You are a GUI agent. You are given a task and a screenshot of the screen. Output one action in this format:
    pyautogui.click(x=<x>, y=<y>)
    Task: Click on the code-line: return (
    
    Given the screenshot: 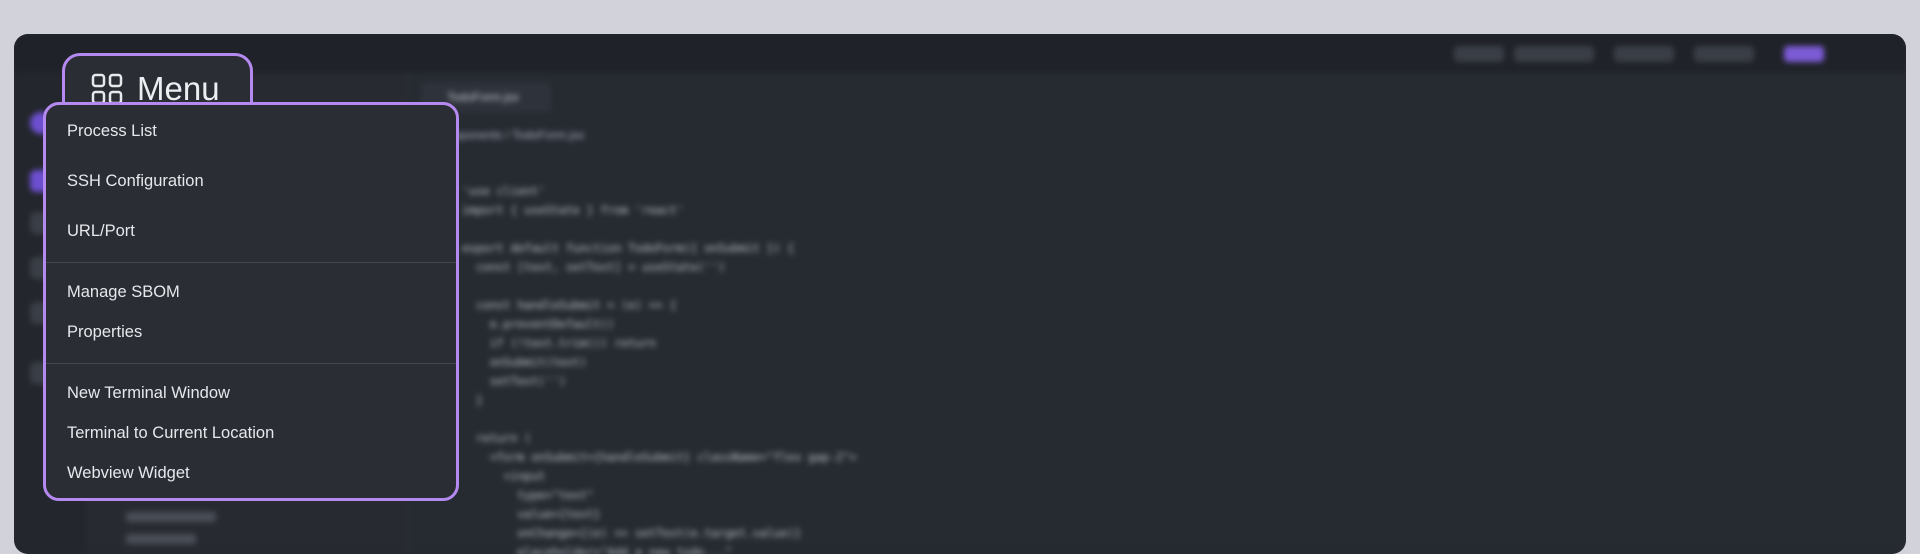 What is the action you would take?
    pyautogui.click(x=497, y=438)
    